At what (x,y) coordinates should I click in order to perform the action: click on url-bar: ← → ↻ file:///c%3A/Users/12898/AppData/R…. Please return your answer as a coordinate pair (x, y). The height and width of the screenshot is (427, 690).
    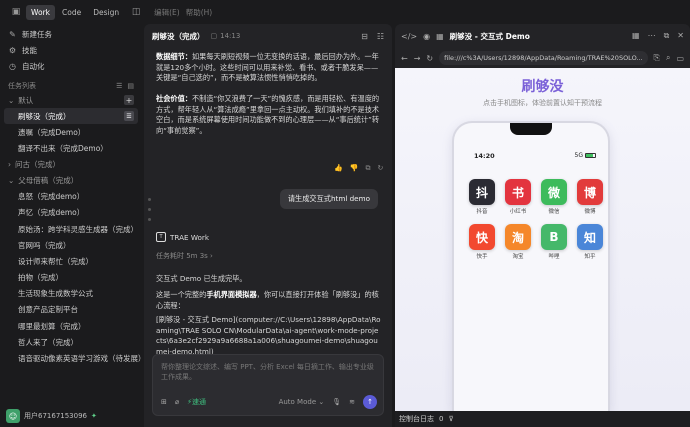
    Looking at the image, I should click on (542, 58).